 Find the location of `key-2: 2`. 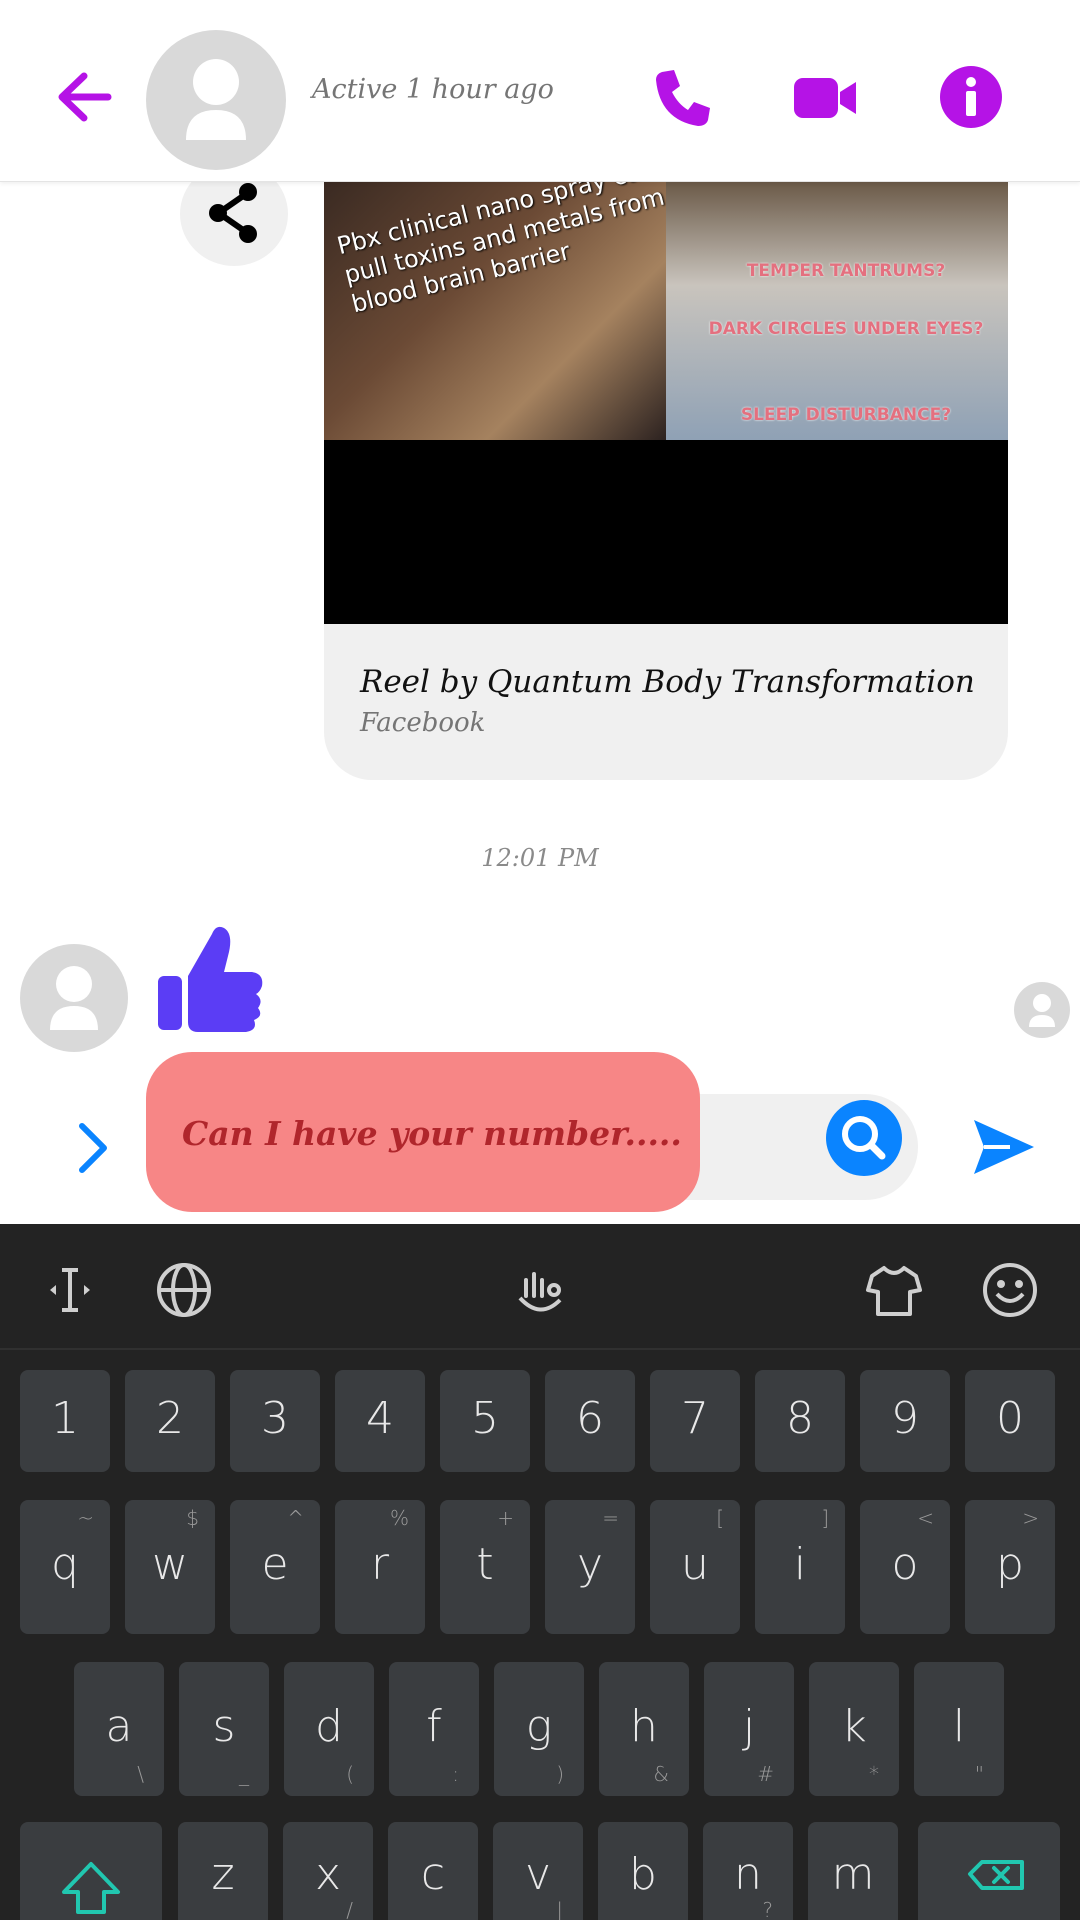

key-2: 2 is located at coordinates (170, 1421).